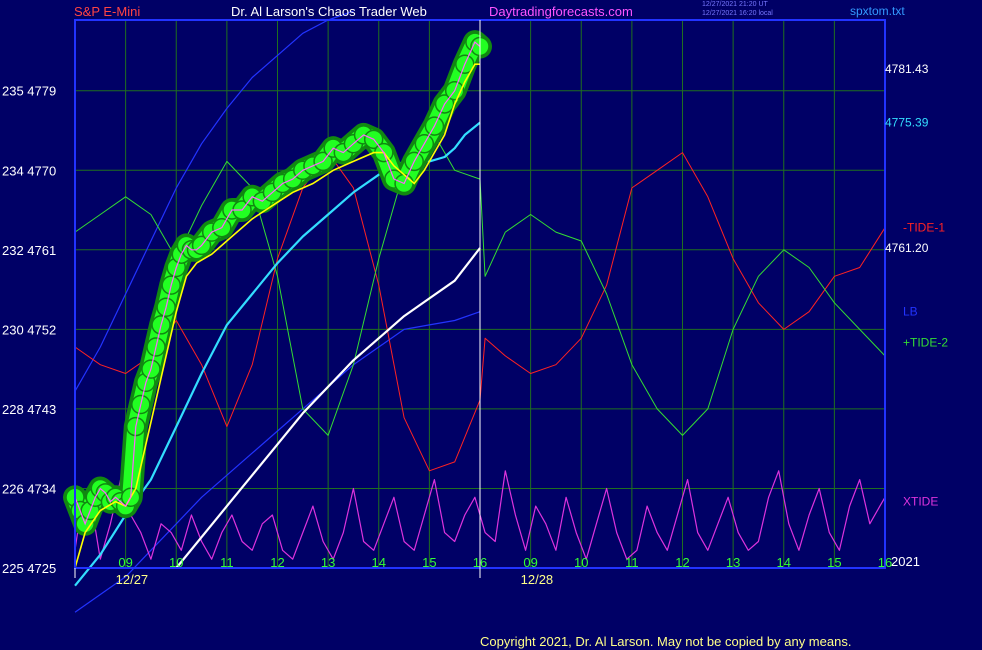 This screenshot has height=650, width=982. I want to click on year-label: 2021, so click(905, 561).